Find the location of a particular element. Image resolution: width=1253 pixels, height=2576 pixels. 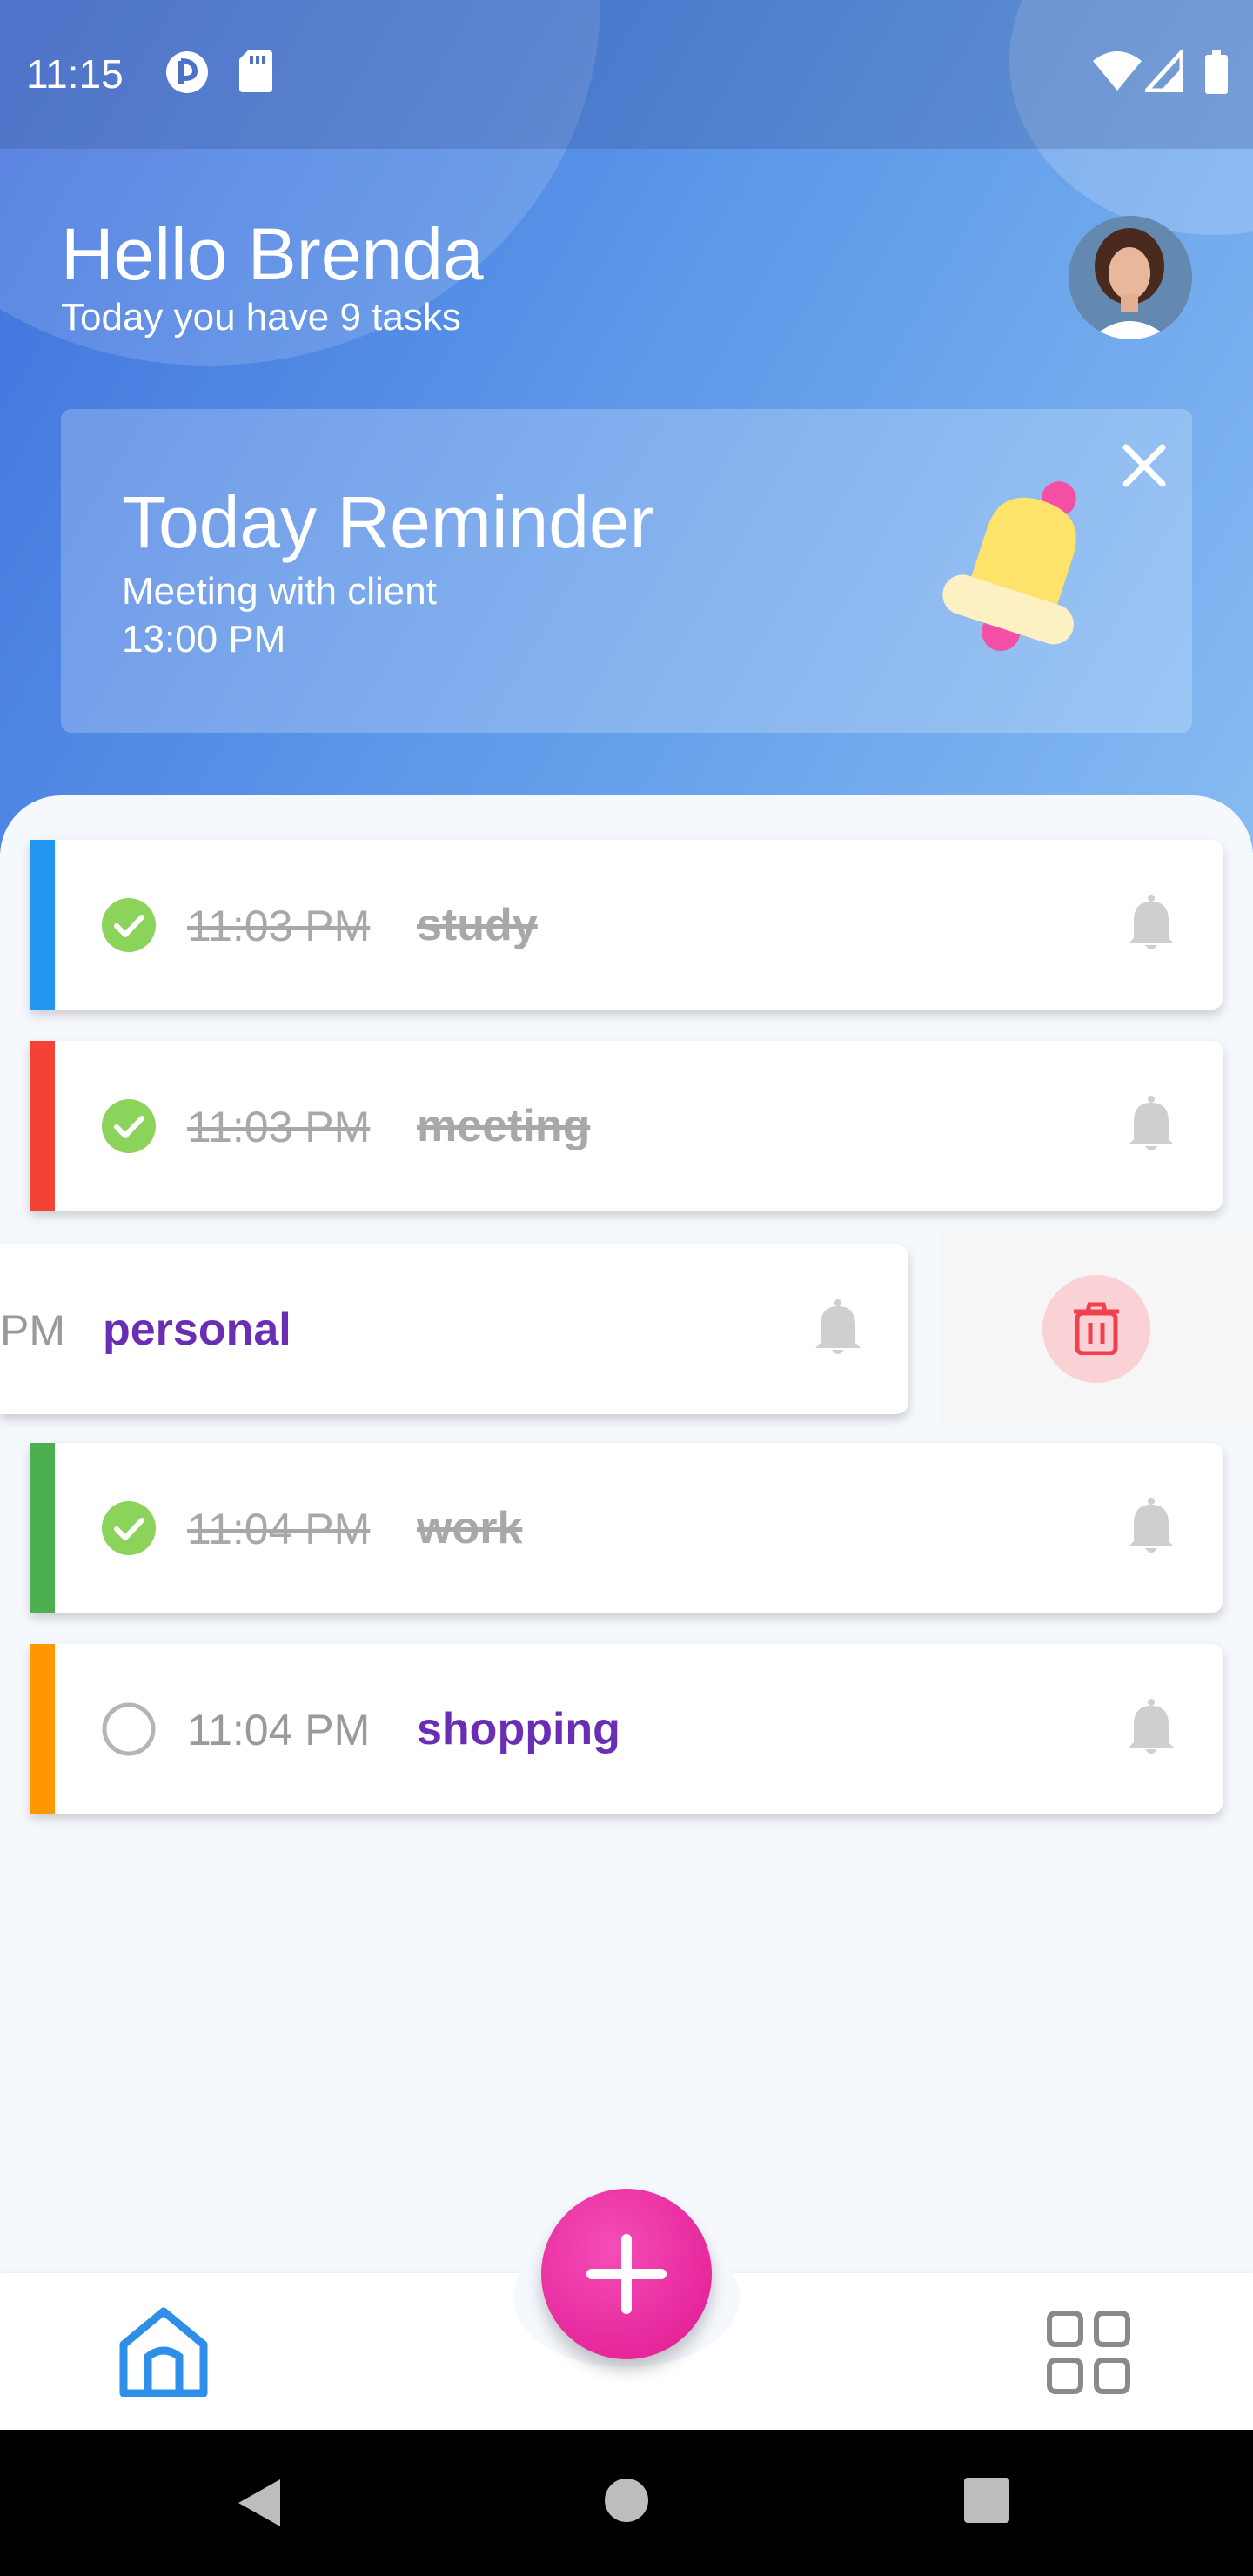

home-icon is located at coordinates (163, 2351).